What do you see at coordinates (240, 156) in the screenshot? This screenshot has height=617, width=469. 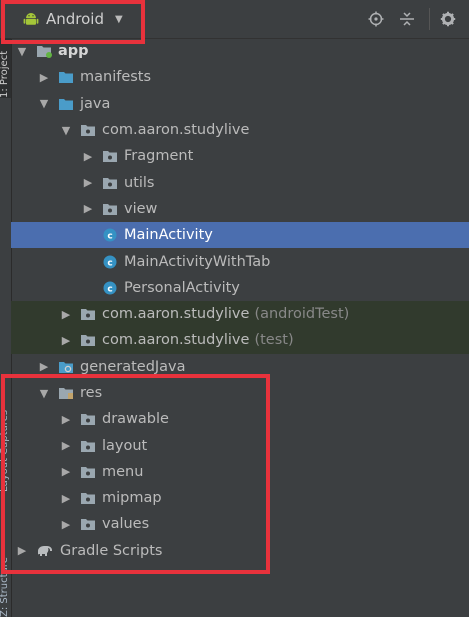 I see `tree-node-fragment: ▶ Fragment` at bounding box center [240, 156].